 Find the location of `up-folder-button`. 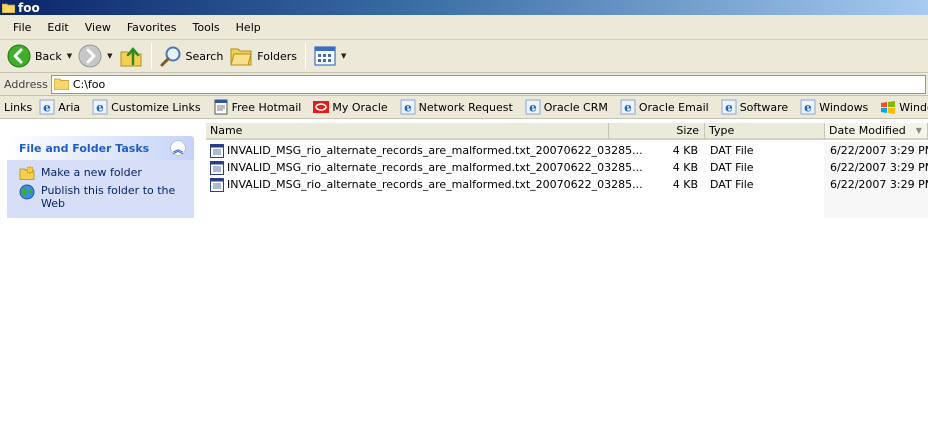

up-folder-button is located at coordinates (131, 56).